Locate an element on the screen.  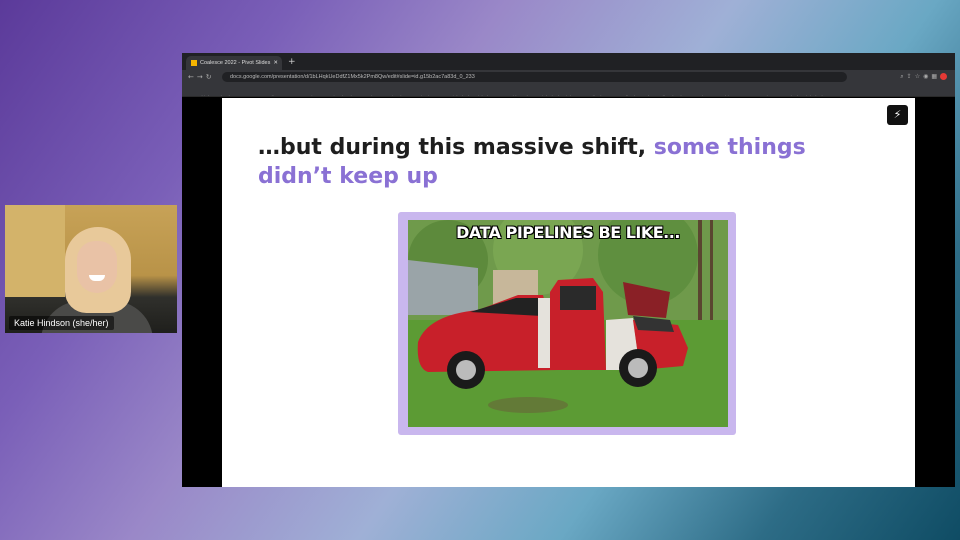
bookmark-label: Rethink - Calendar is located at coordinates (214, 96).